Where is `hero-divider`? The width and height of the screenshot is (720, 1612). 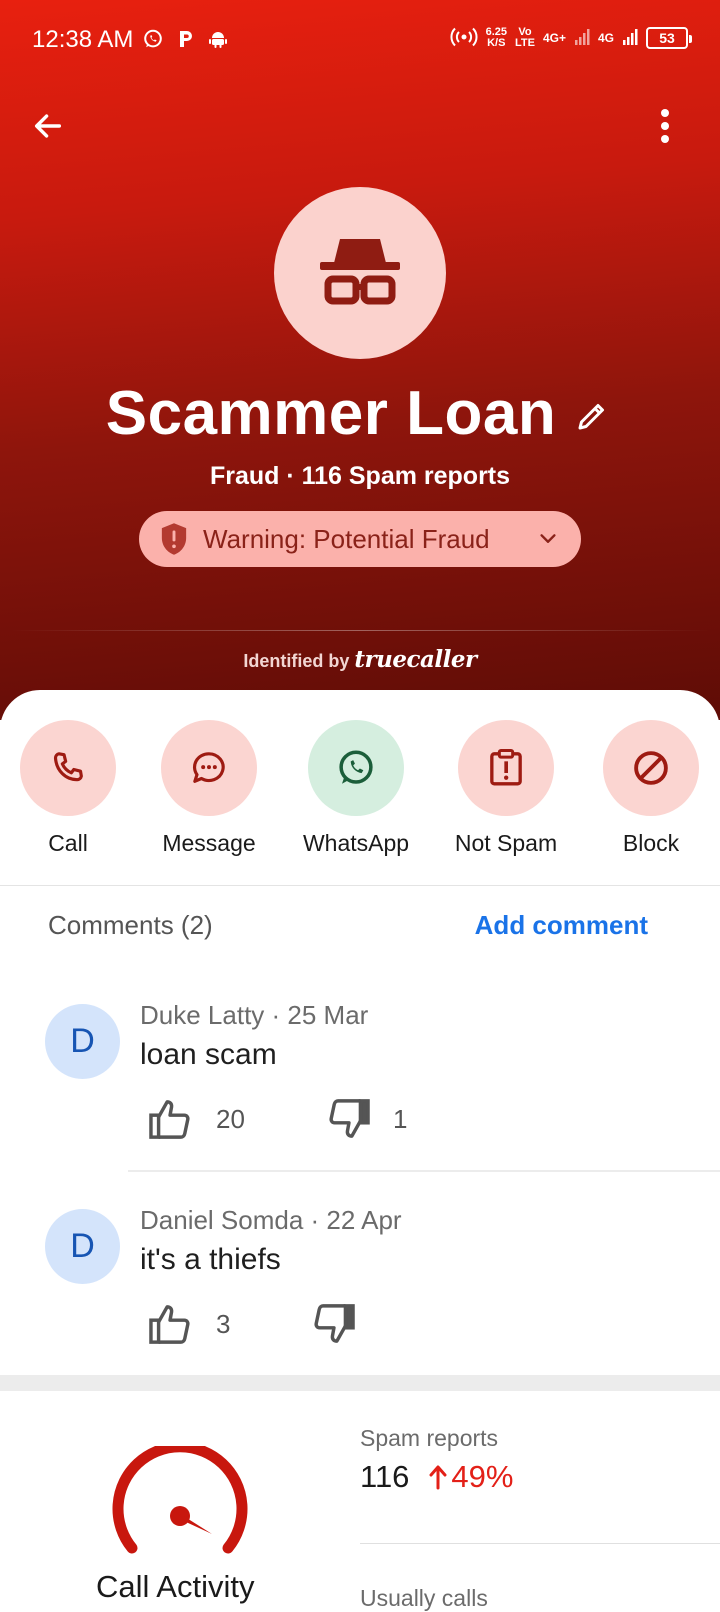 hero-divider is located at coordinates (360, 630).